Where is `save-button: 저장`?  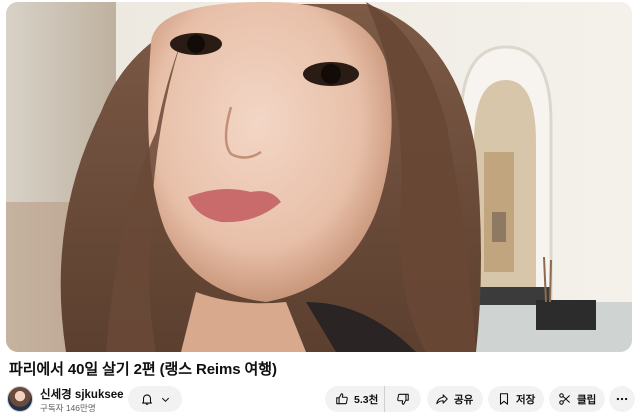 save-button: 저장 is located at coordinates (516, 399).